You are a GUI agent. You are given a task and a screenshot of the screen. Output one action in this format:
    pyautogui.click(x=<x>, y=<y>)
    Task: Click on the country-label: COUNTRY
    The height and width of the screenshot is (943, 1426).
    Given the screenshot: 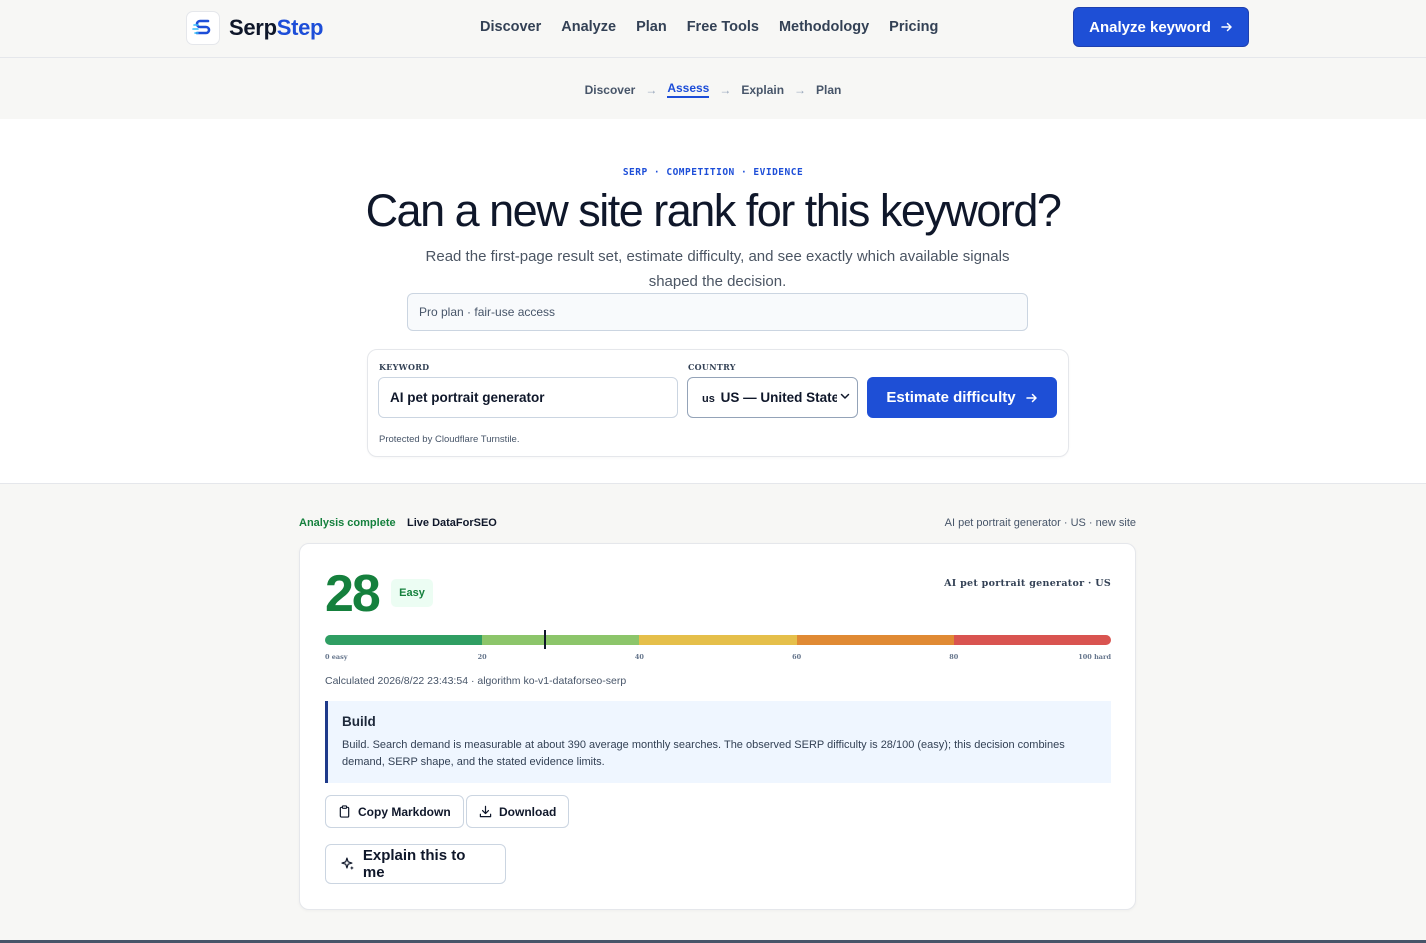 What is the action you would take?
    pyautogui.click(x=712, y=367)
    